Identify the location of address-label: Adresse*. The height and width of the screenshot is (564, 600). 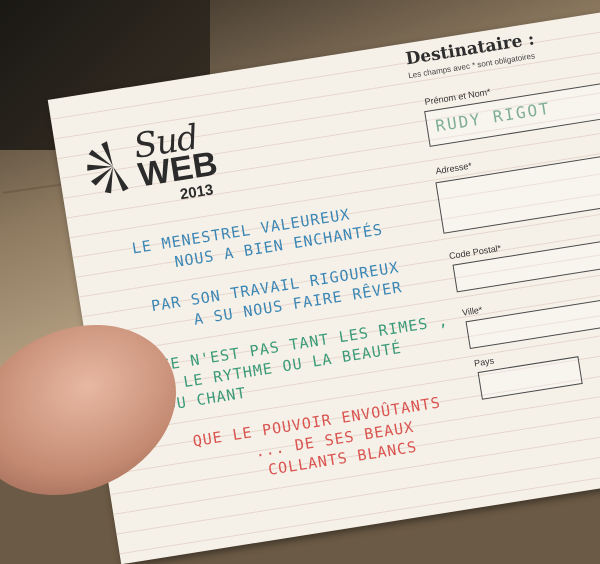
(453, 168).